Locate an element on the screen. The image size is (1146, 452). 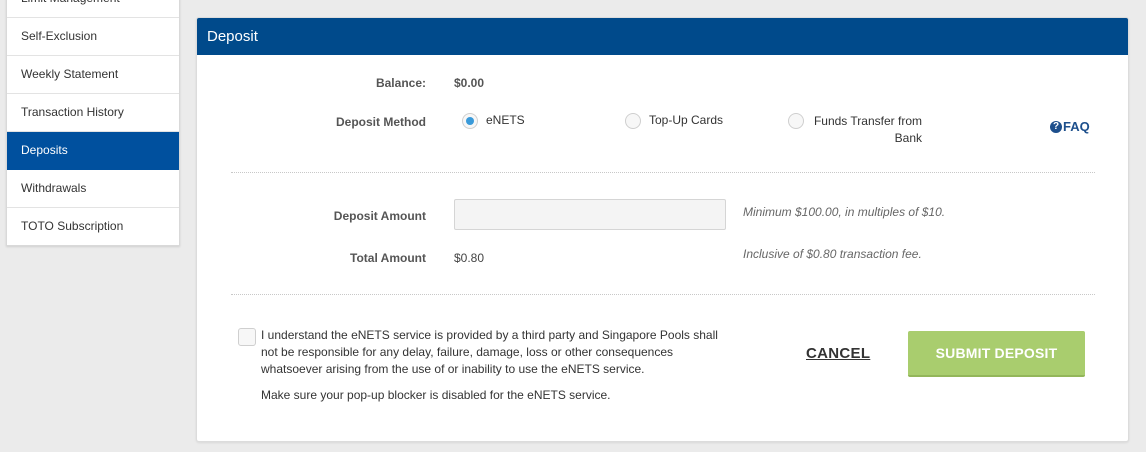
sidebar-item-deposits: Deposits is located at coordinates (93, 151).